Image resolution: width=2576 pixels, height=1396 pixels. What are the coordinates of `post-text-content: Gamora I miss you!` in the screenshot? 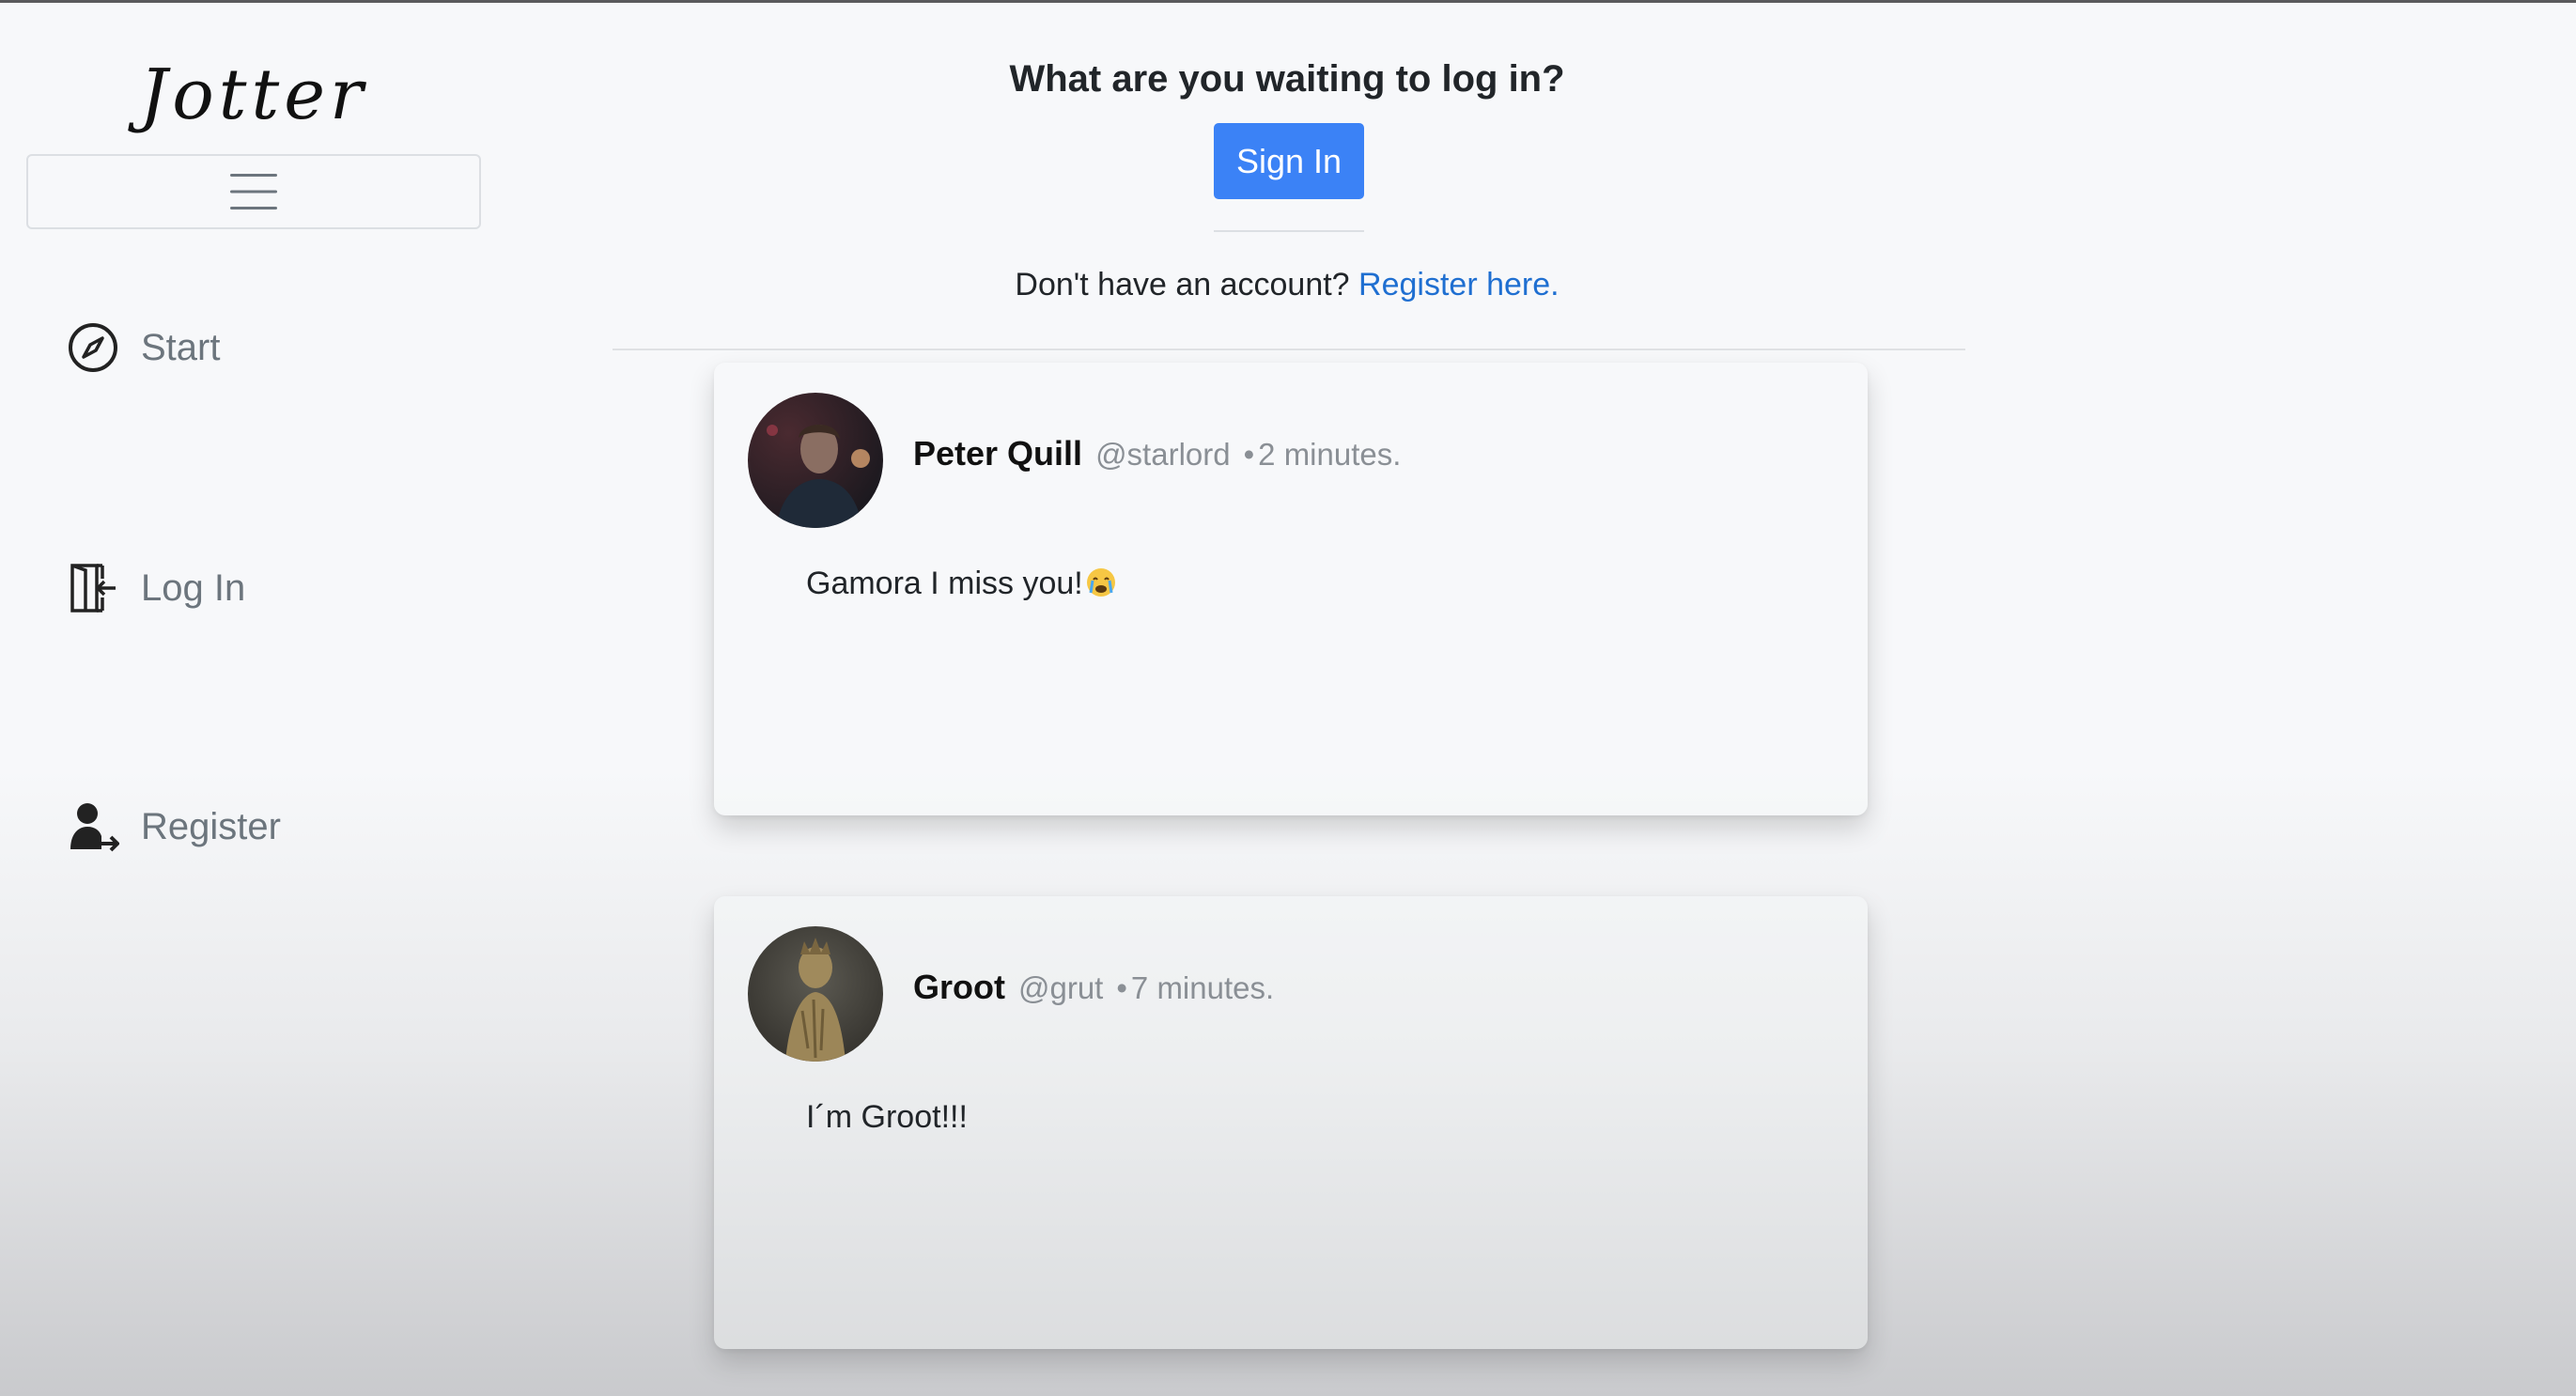 It's located at (945, 583).